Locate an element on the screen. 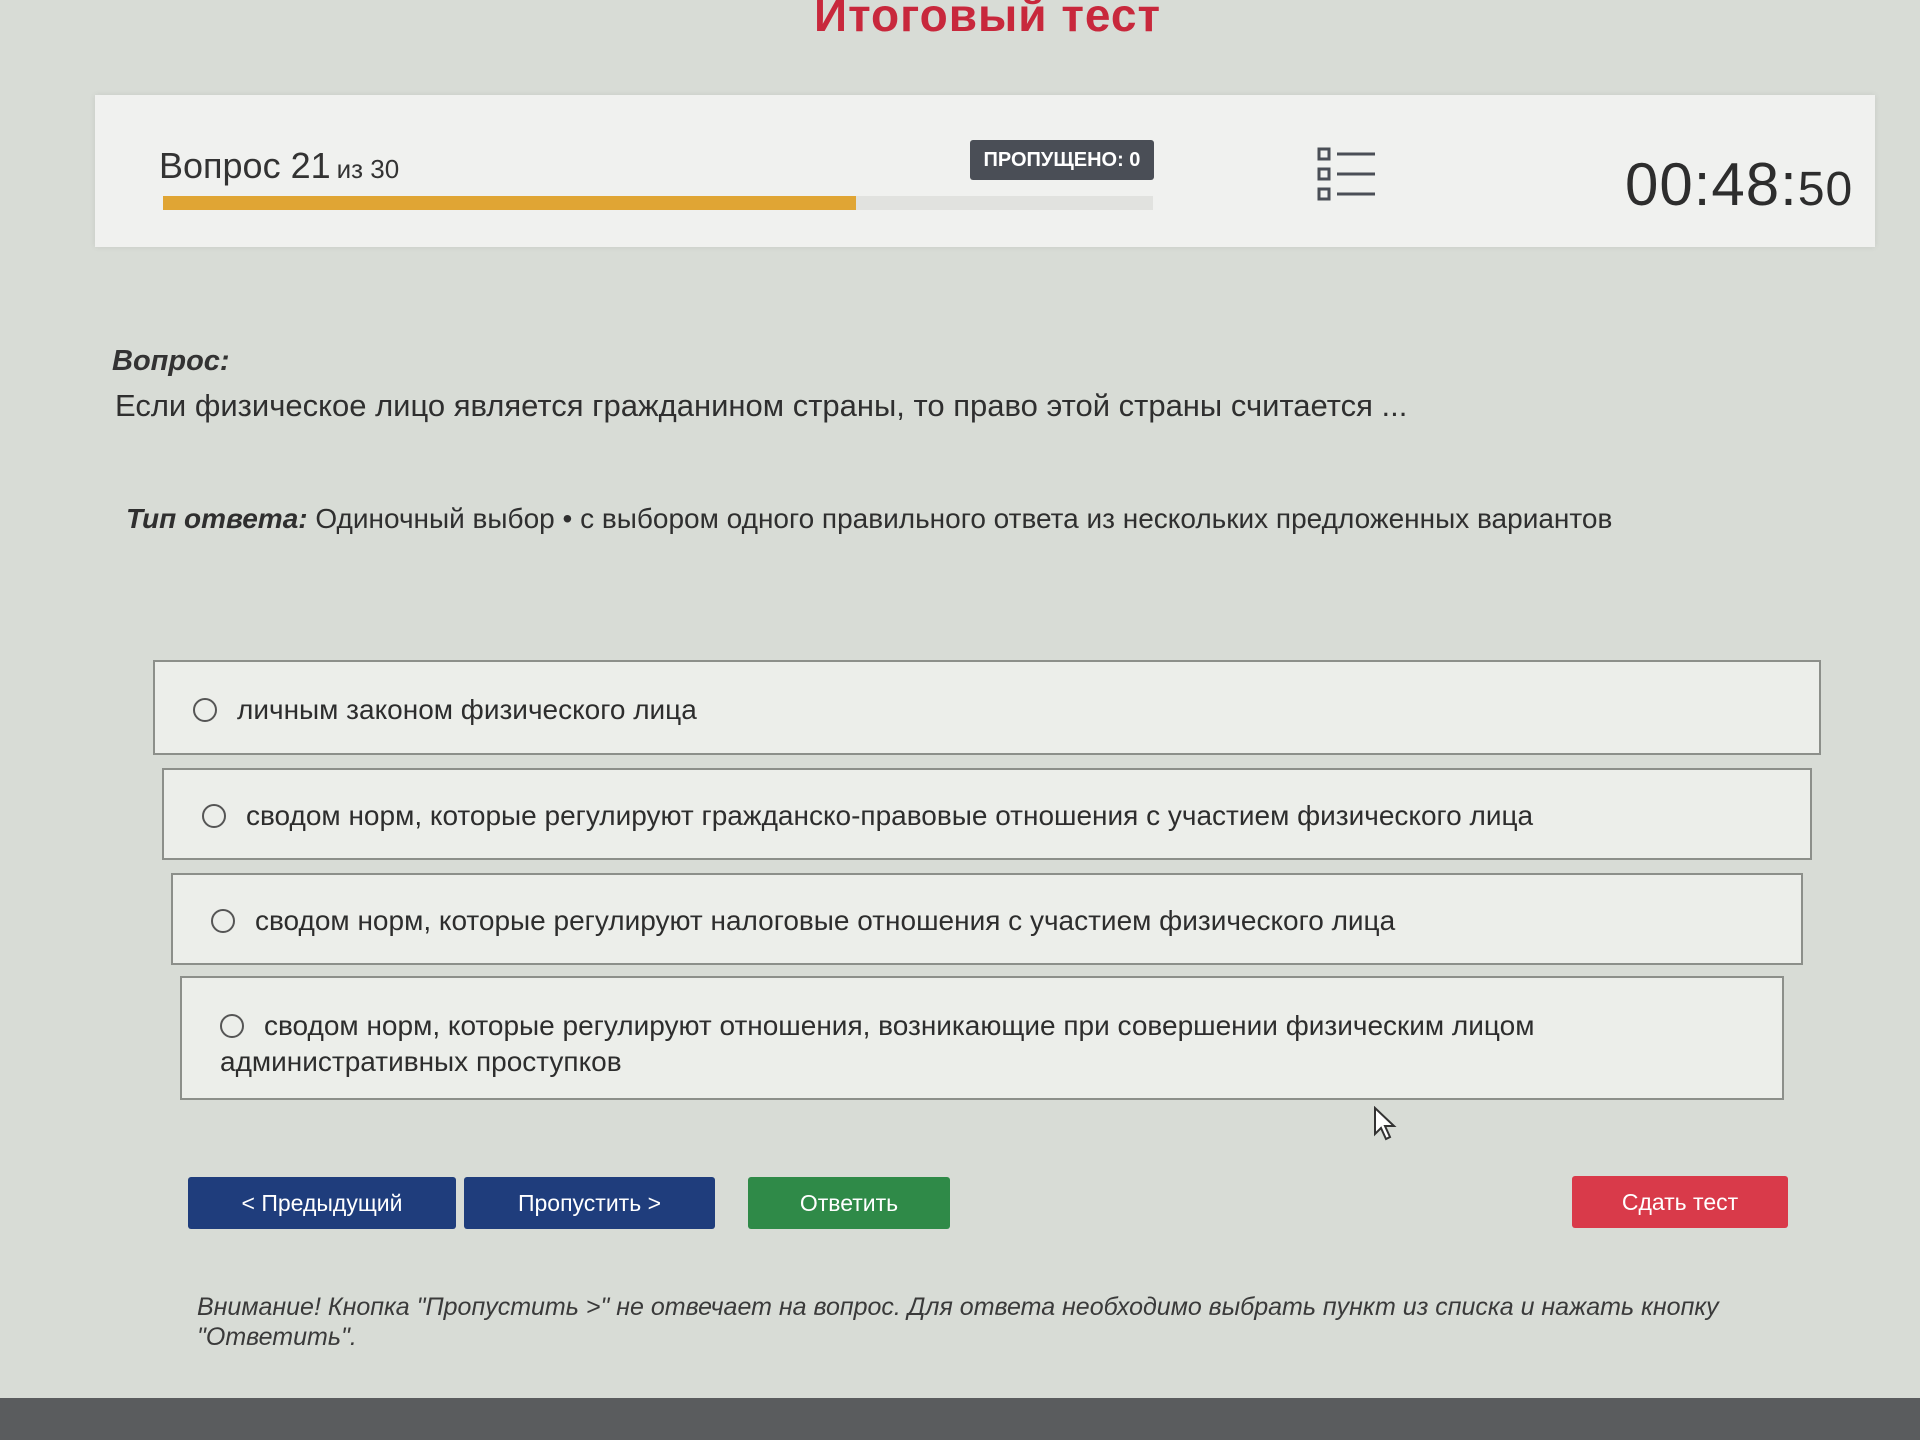 The height and width of the screenshot is (1440, 1920). timer-main: 00:48: is located at coordinates (1711, 184).